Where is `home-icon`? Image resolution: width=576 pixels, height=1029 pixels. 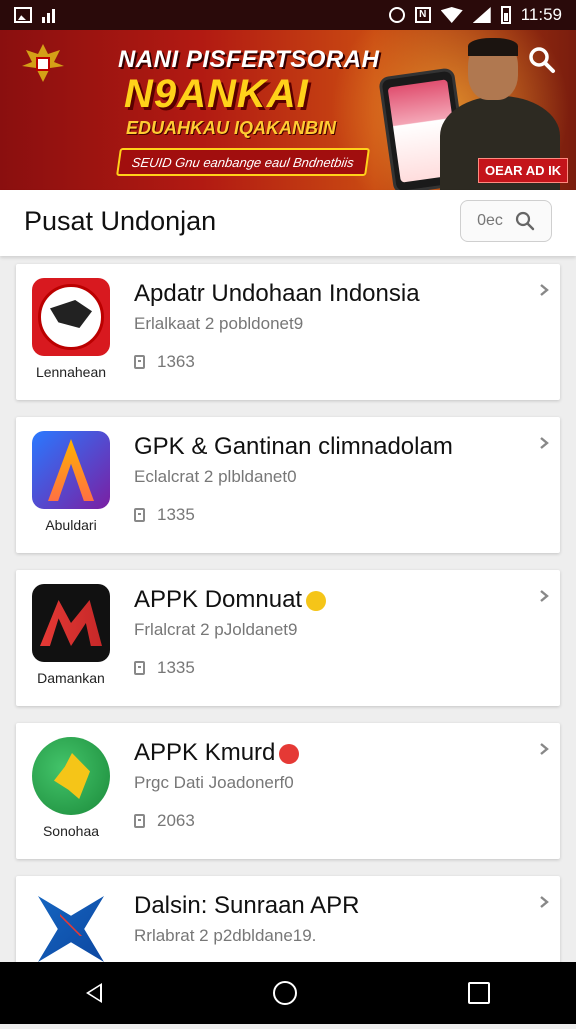 home-icon is located at coordinates (284, 993).